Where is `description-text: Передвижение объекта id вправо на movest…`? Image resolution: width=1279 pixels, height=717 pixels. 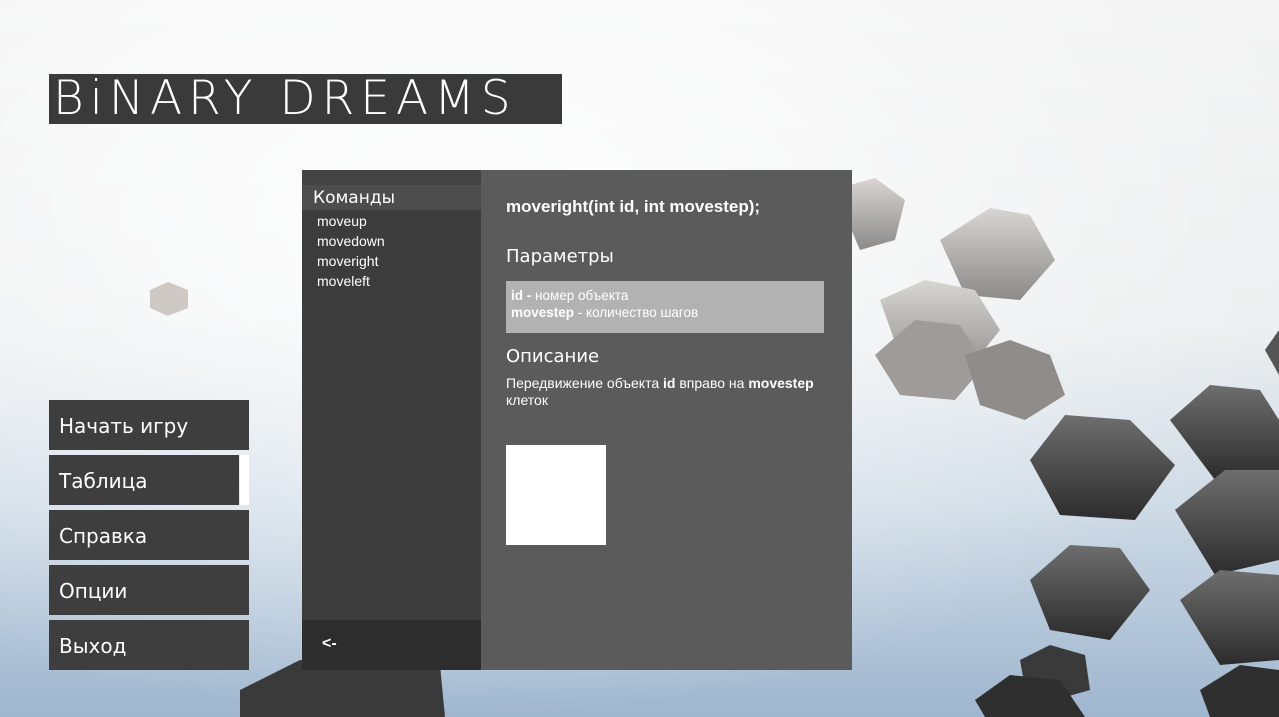
description-text: Передвижение объекта id вправо на movest… is located at coordinates (671, 392).